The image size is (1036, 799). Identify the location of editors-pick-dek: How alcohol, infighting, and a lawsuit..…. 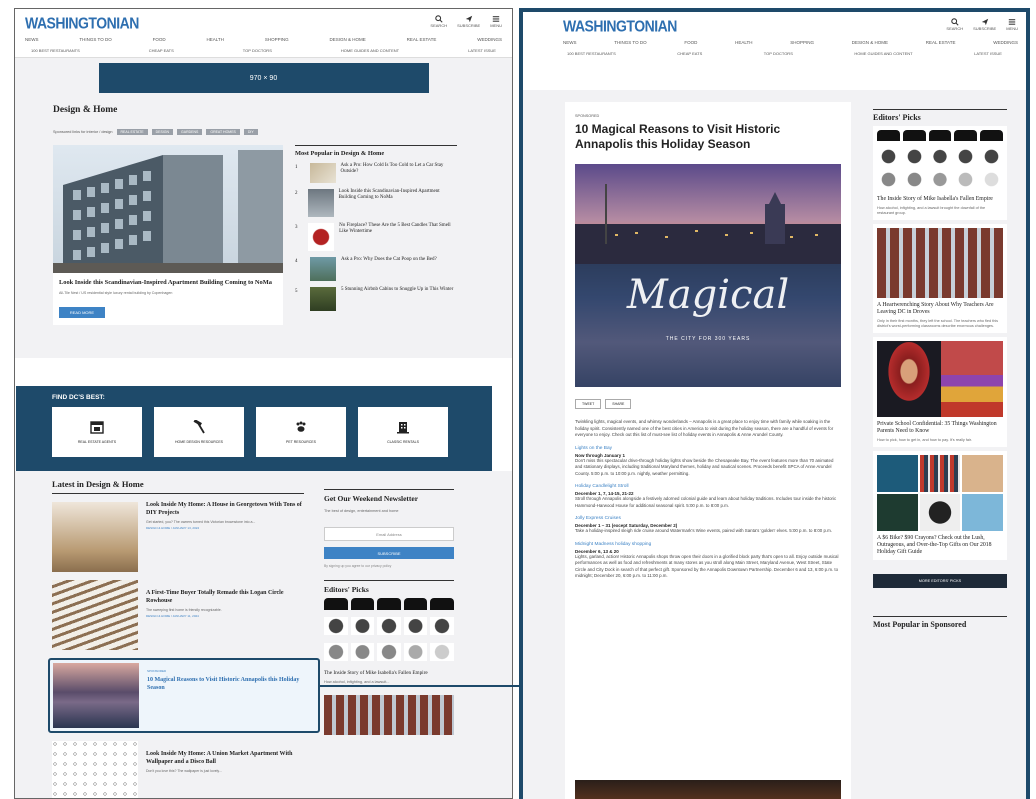
(357, 681).